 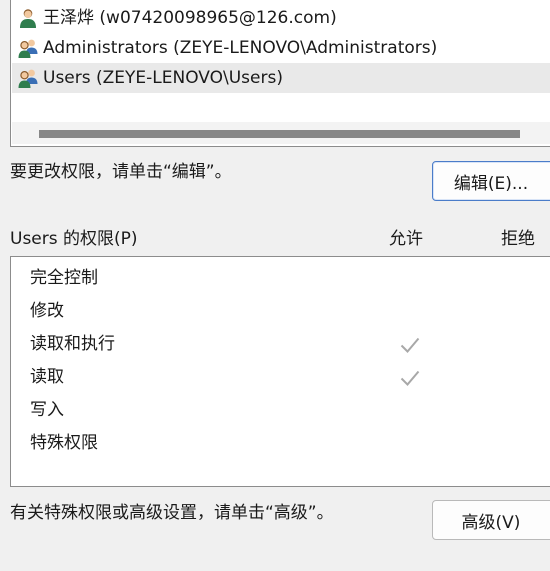 I want to click on principal-label: 王泽烨 (w07420098965@126.com), so click(x=190, y=18).